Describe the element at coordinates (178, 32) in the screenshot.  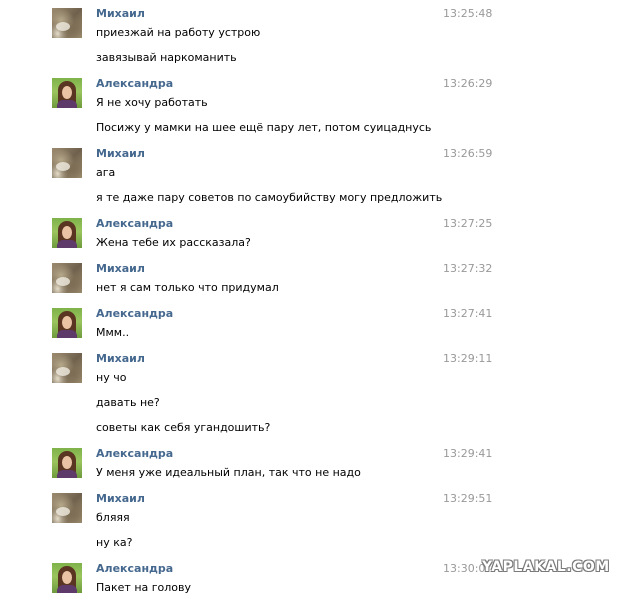
I see `message-text: приезжай на работу устрою` at that location.